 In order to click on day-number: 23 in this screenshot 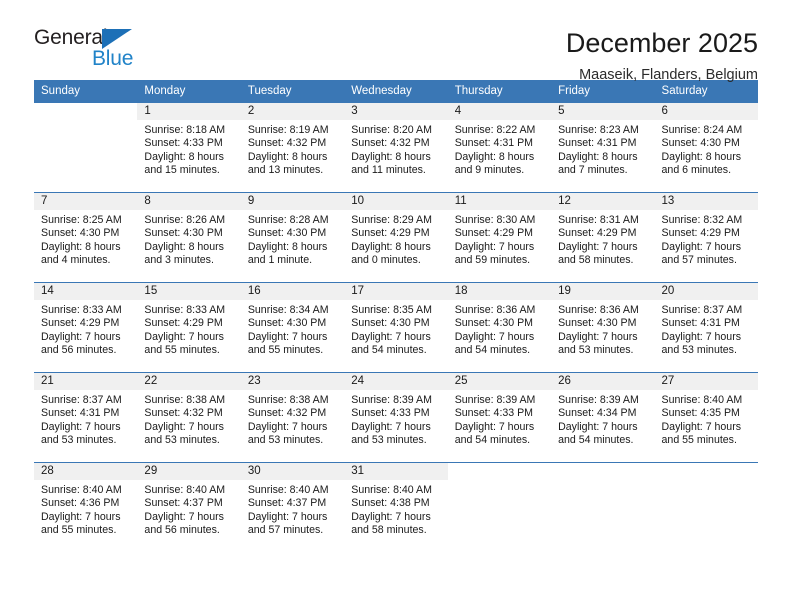, I will do `click(292, 381)`.